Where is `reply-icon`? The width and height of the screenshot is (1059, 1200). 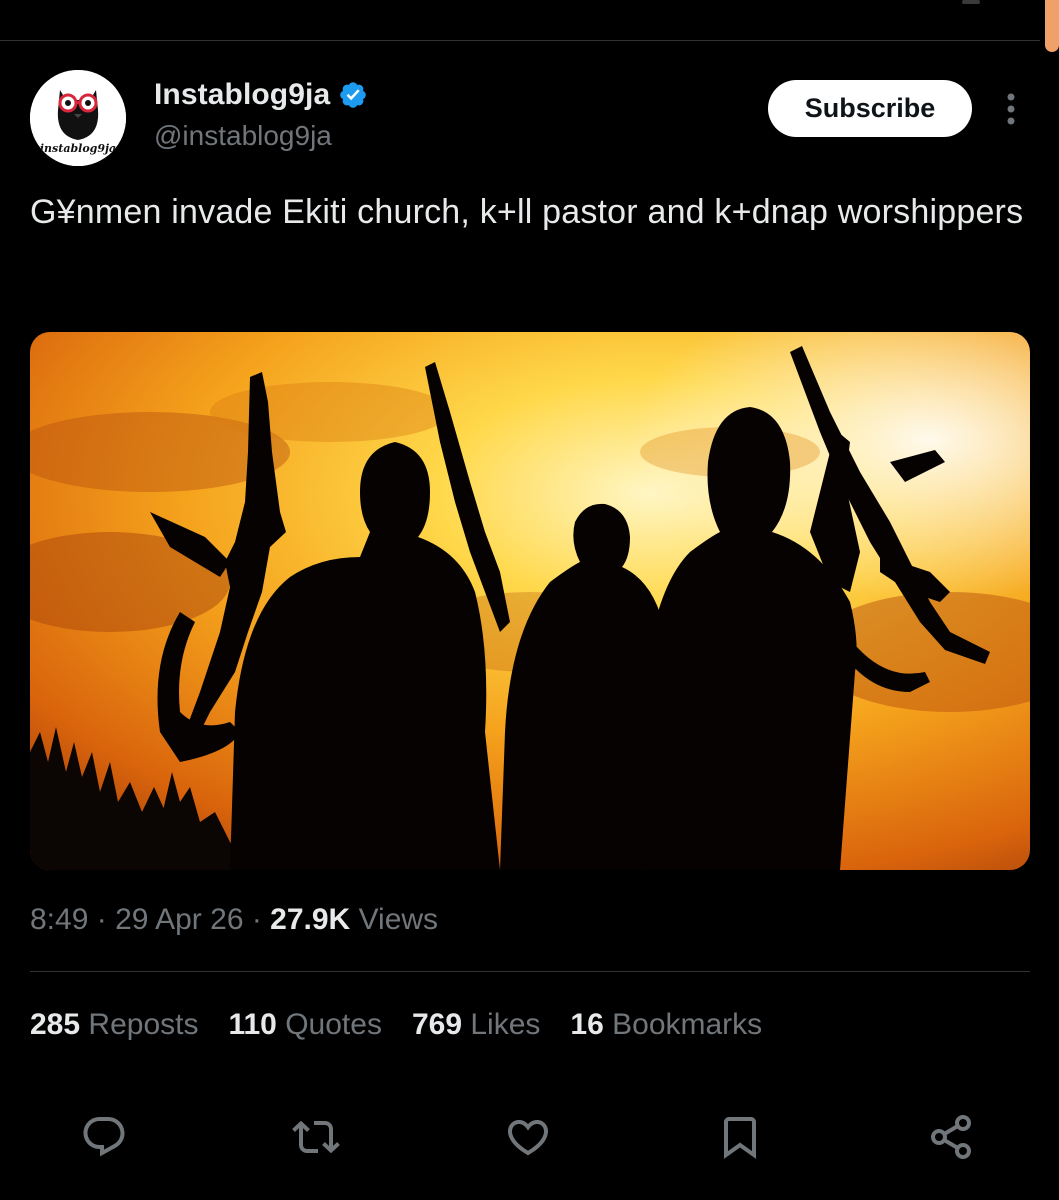
reply-icon is located at coordinates (104, 1137).